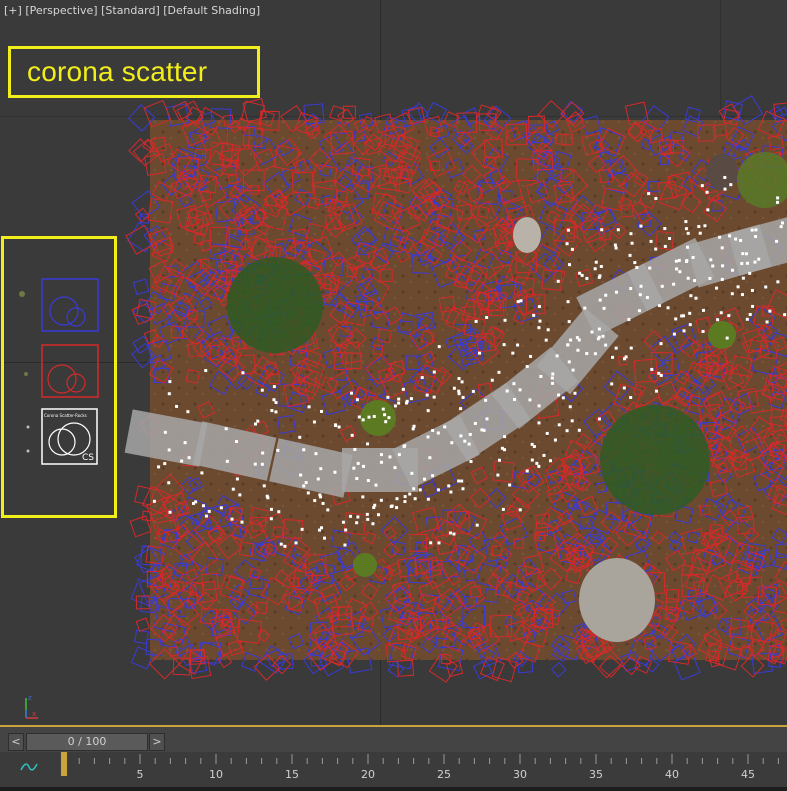 The image size is (787, 791). I want to click on next-frame-button: >, so click(157, 742).